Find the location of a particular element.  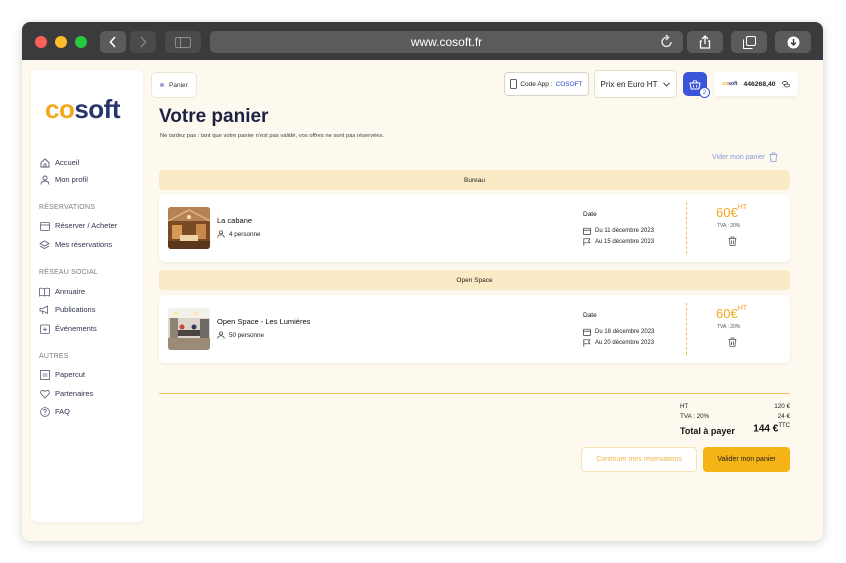

clear-cart-link: Vider mon panier is located at coordinates (745, 157).